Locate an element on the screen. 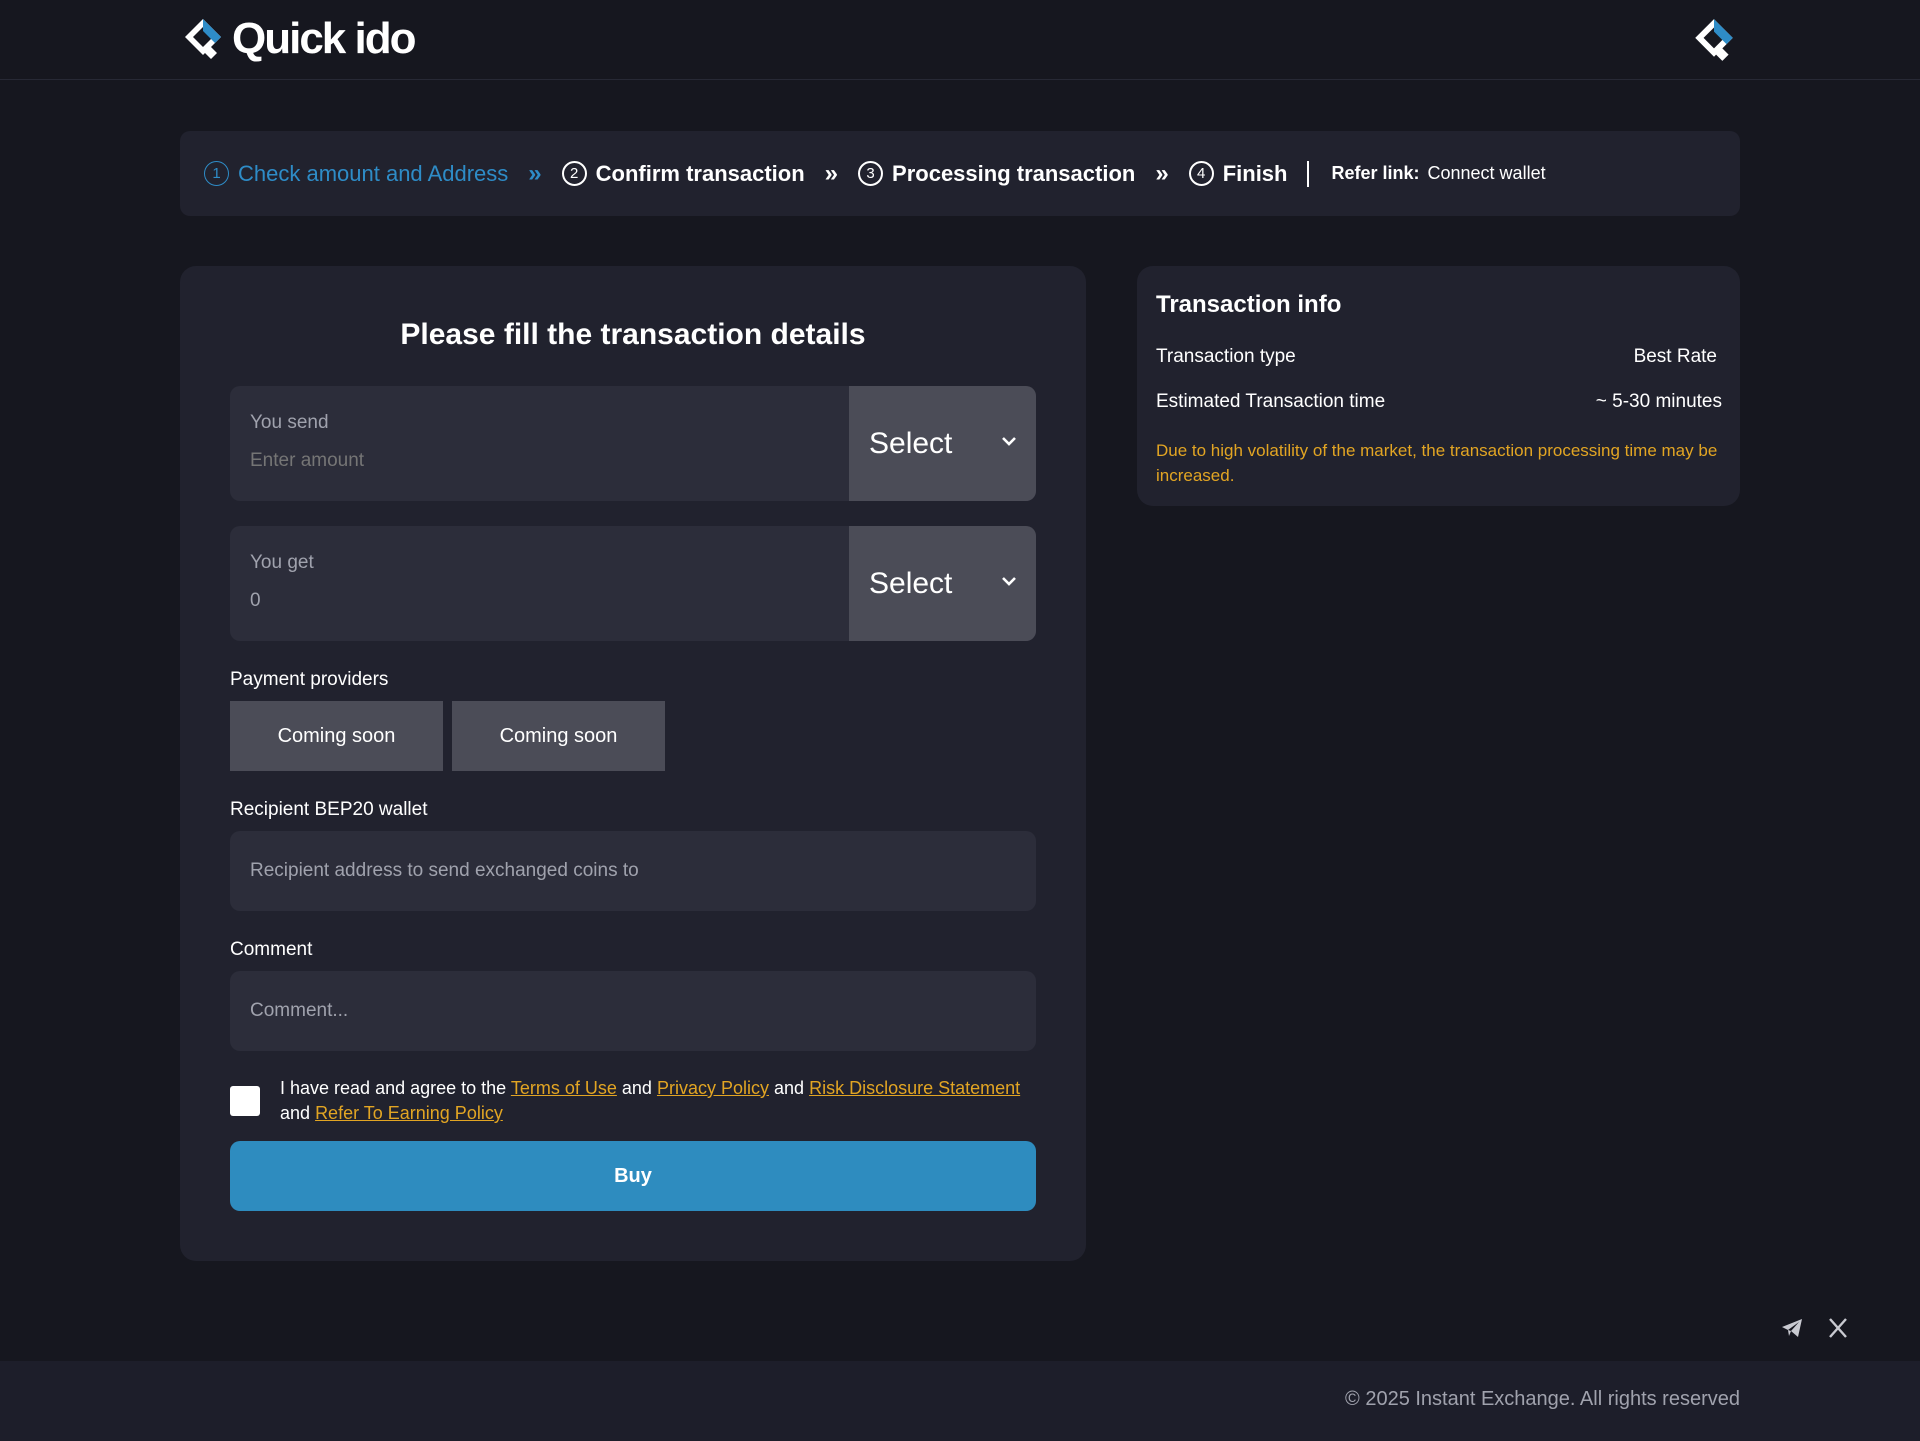  refer-policy-link: Refer To Earning Policy is located at coordinates (409, 1113).